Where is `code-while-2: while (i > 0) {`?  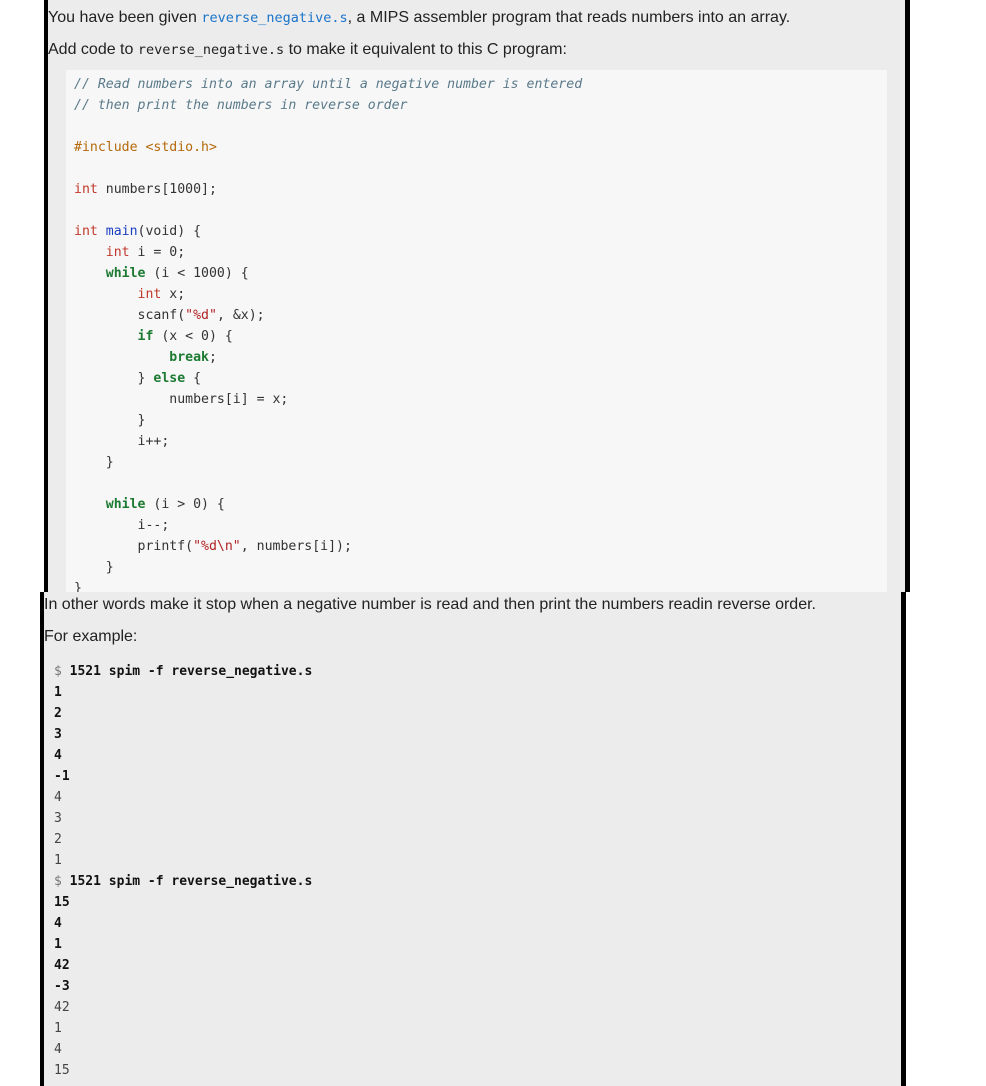 code-while-2: while (i > 0) { is located at coordinates (149, 505).